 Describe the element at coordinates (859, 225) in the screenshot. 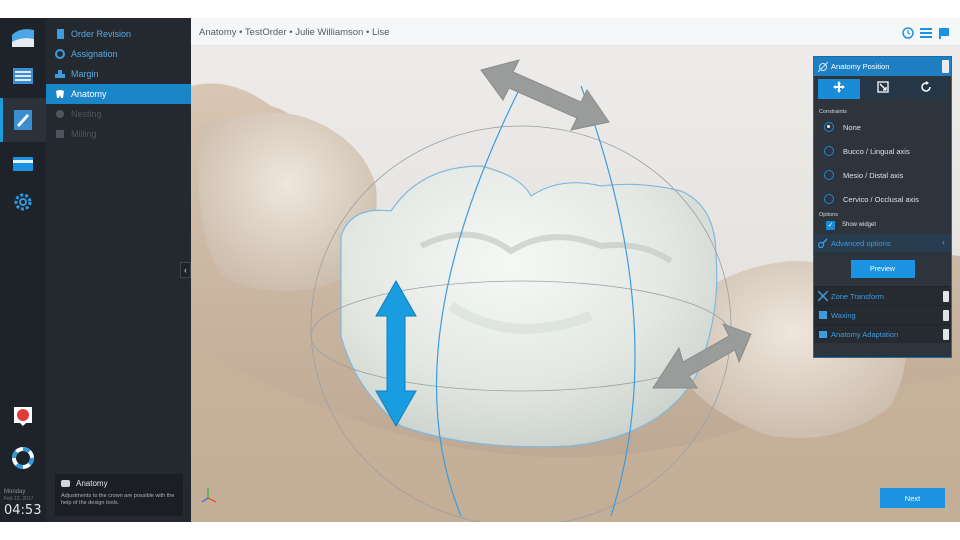

I see `show-widget-label: Show widget` at that location.